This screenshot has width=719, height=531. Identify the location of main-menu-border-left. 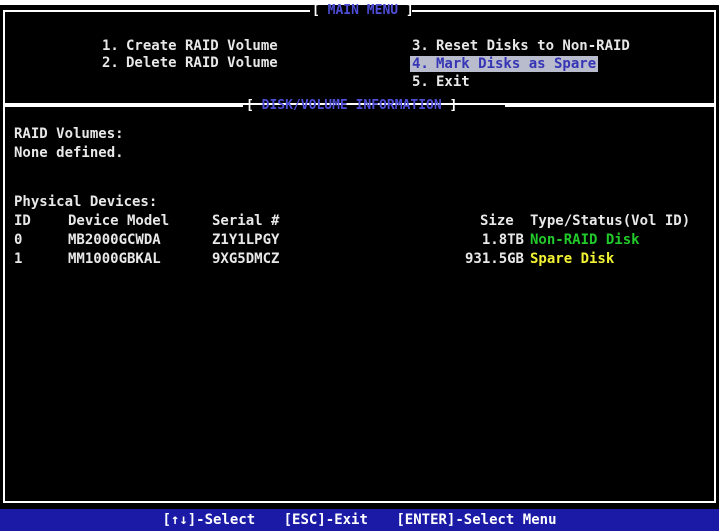
(156, 11).